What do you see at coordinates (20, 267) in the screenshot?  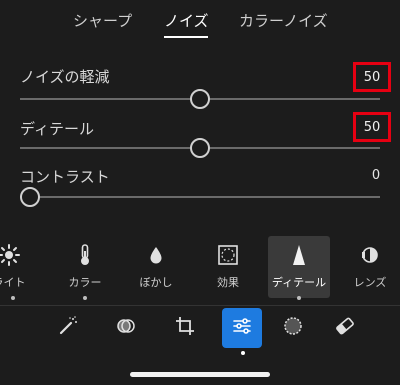 I see `tool-light: ライト` at bounding box center [20, 267].